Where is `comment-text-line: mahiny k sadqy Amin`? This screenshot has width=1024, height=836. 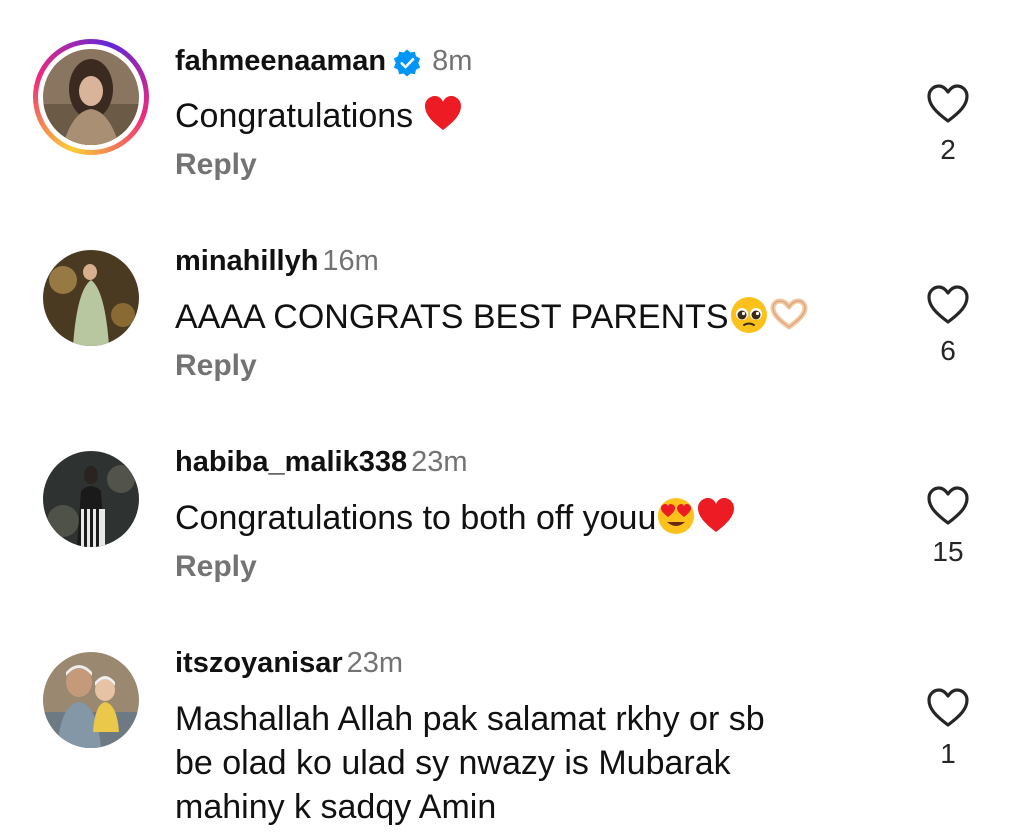
comment-text-line: mahiny k sadqy Amin is located at coordinates (336, 807).